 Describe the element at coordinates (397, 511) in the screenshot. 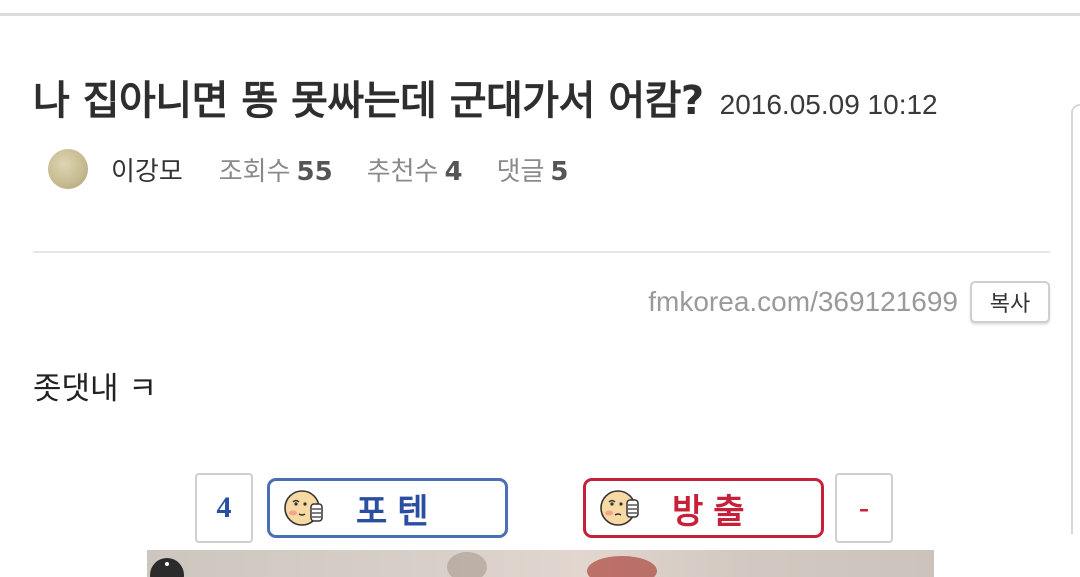

I see `upvote-label: 포텐` at that location.